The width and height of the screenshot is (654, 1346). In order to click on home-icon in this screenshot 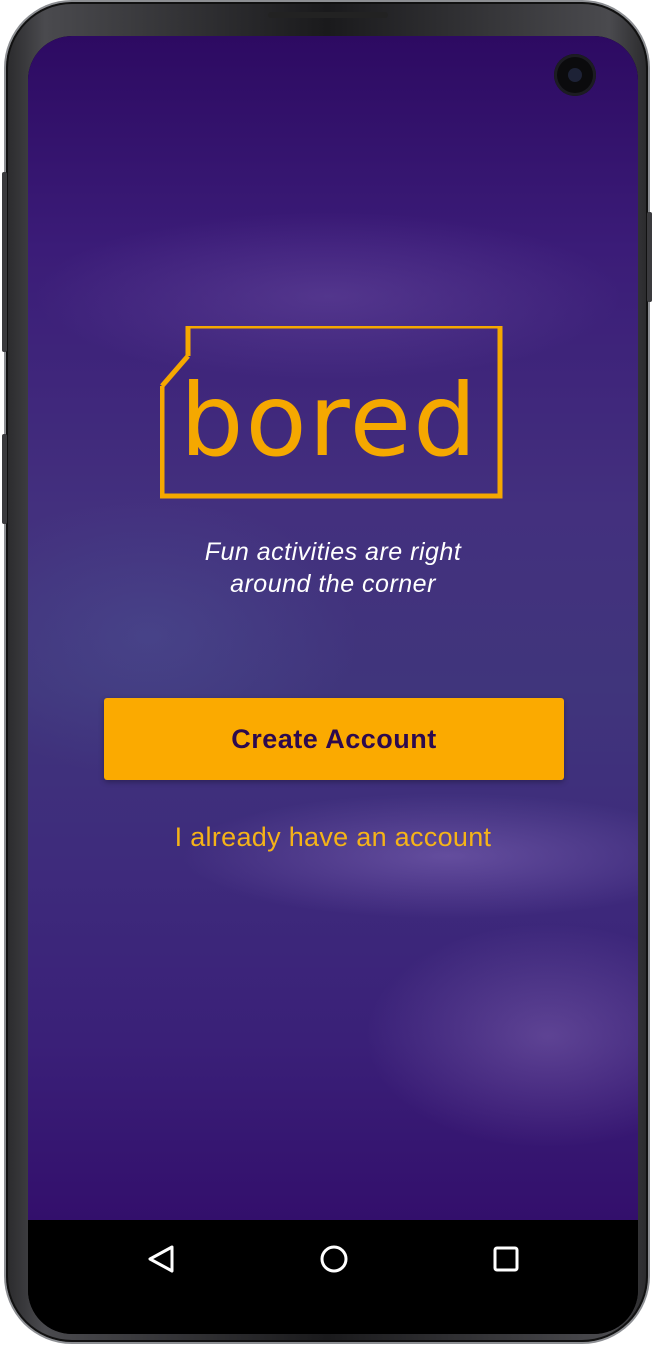, I will do `click(334, 1259)`.